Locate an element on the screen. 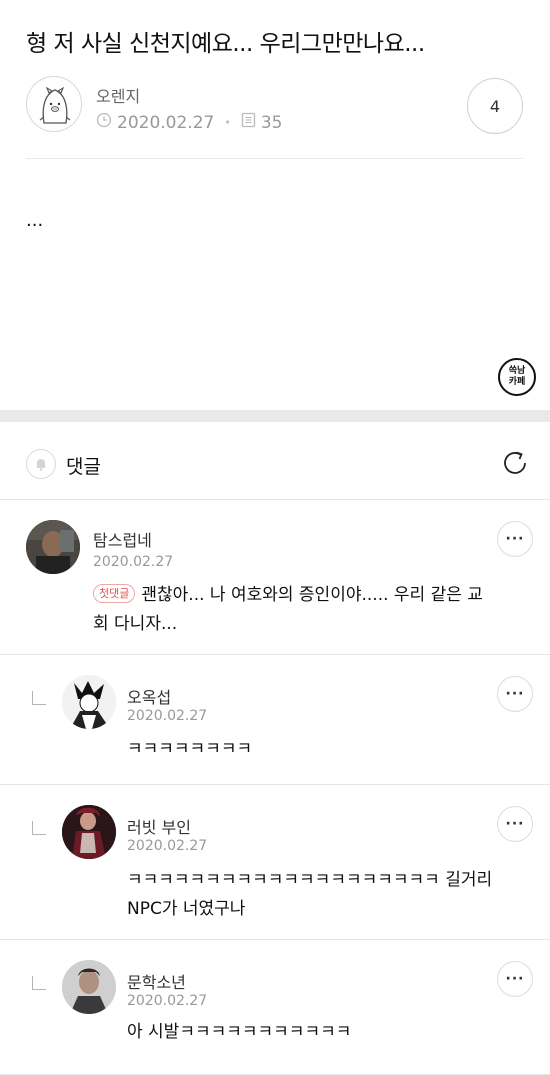  author-avatar is located at coordinates (54, 104).